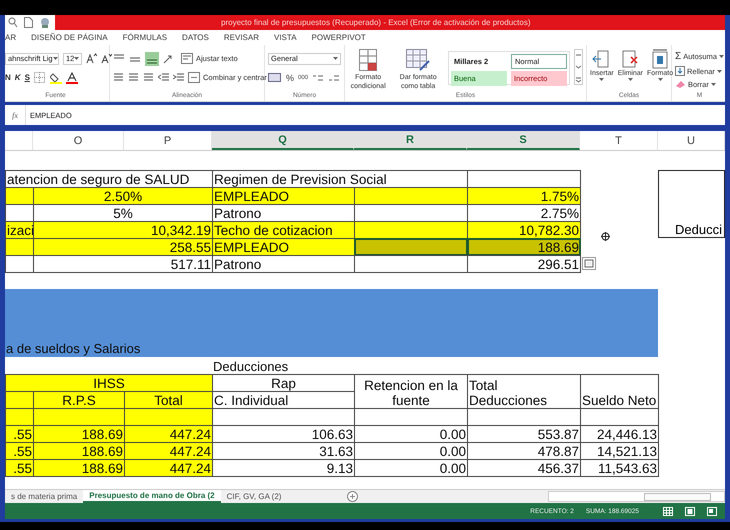 This screenshot has height=530, width=730. Describe the element at coordinates (352, 496) in the screenshot. I see `add-sheet-icon` at that location.